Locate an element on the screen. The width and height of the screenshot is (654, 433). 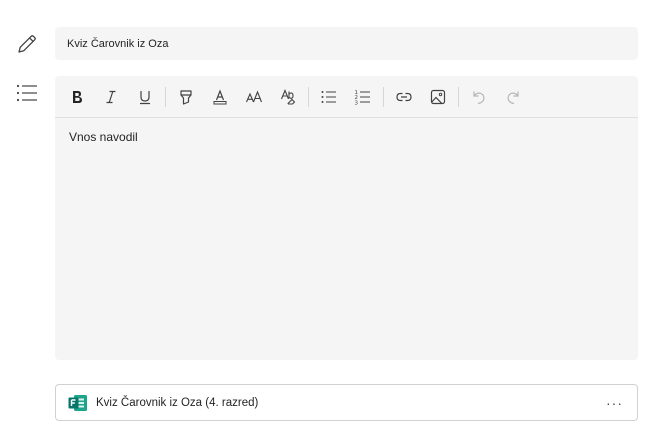
font-size-button is located at coordinates (254, 97).